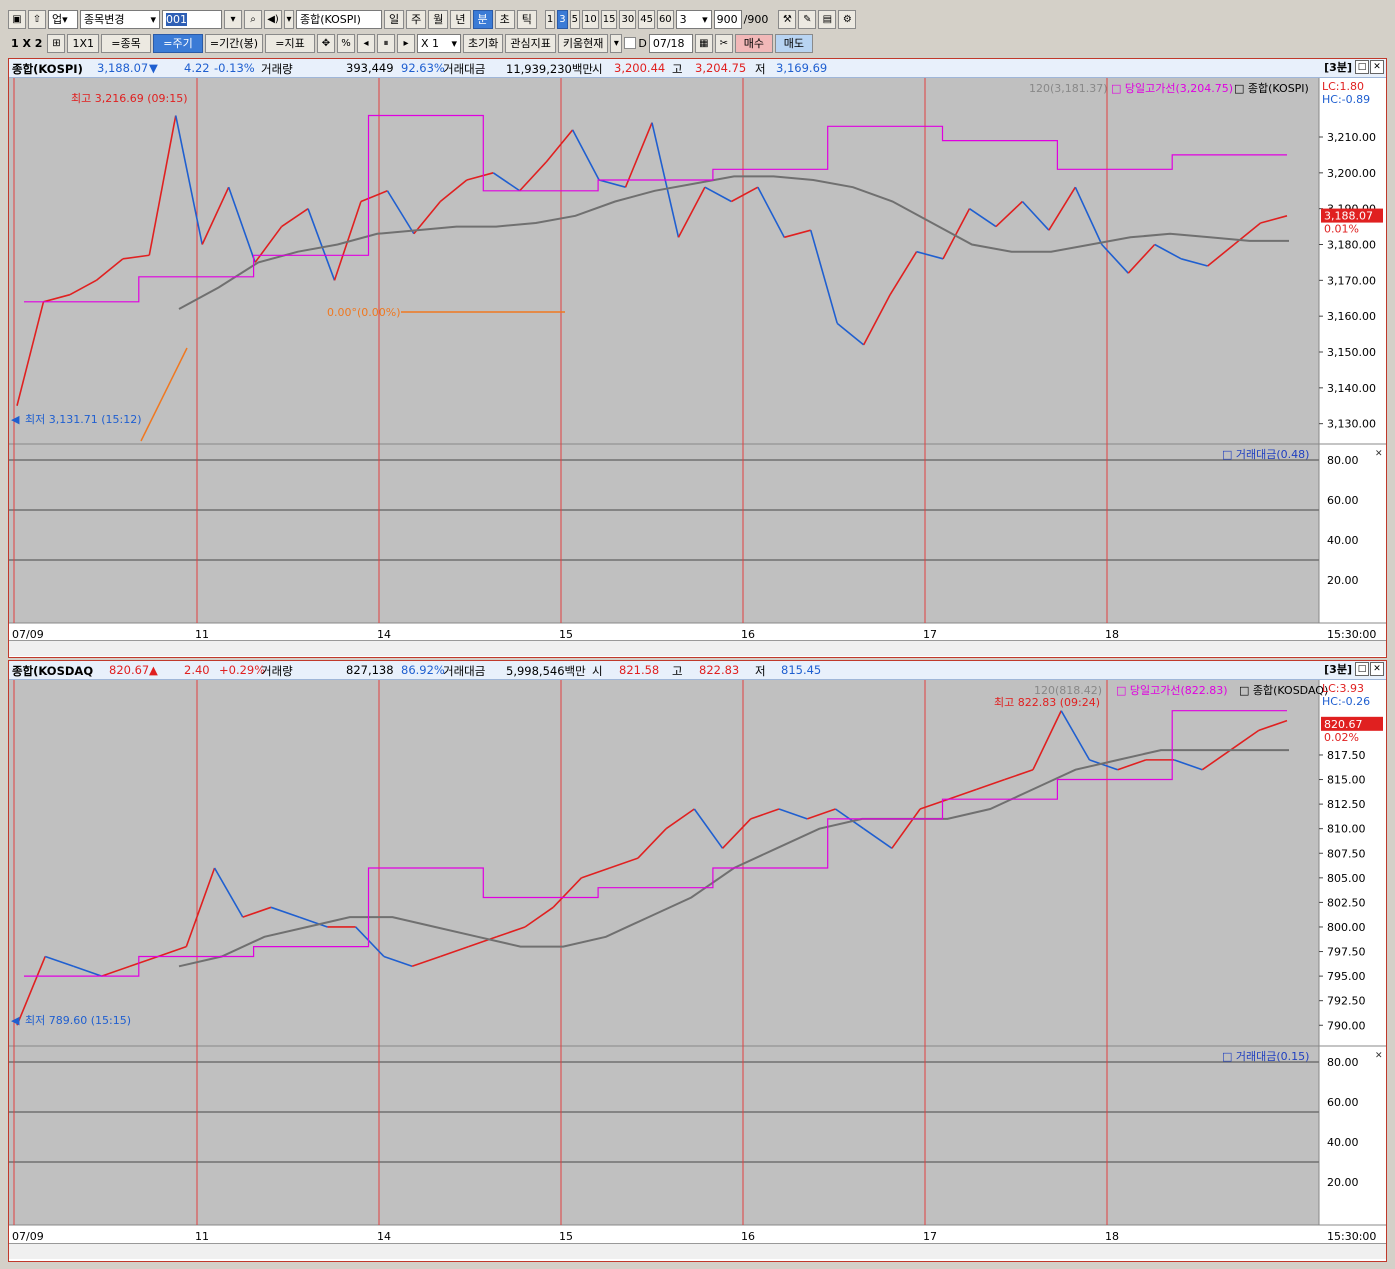 The width and height of the screenshot is (1395, 1269). Describe the element at coordinates (590, 19) in the screenshot. I see `minute-10-button: 10` at that location.